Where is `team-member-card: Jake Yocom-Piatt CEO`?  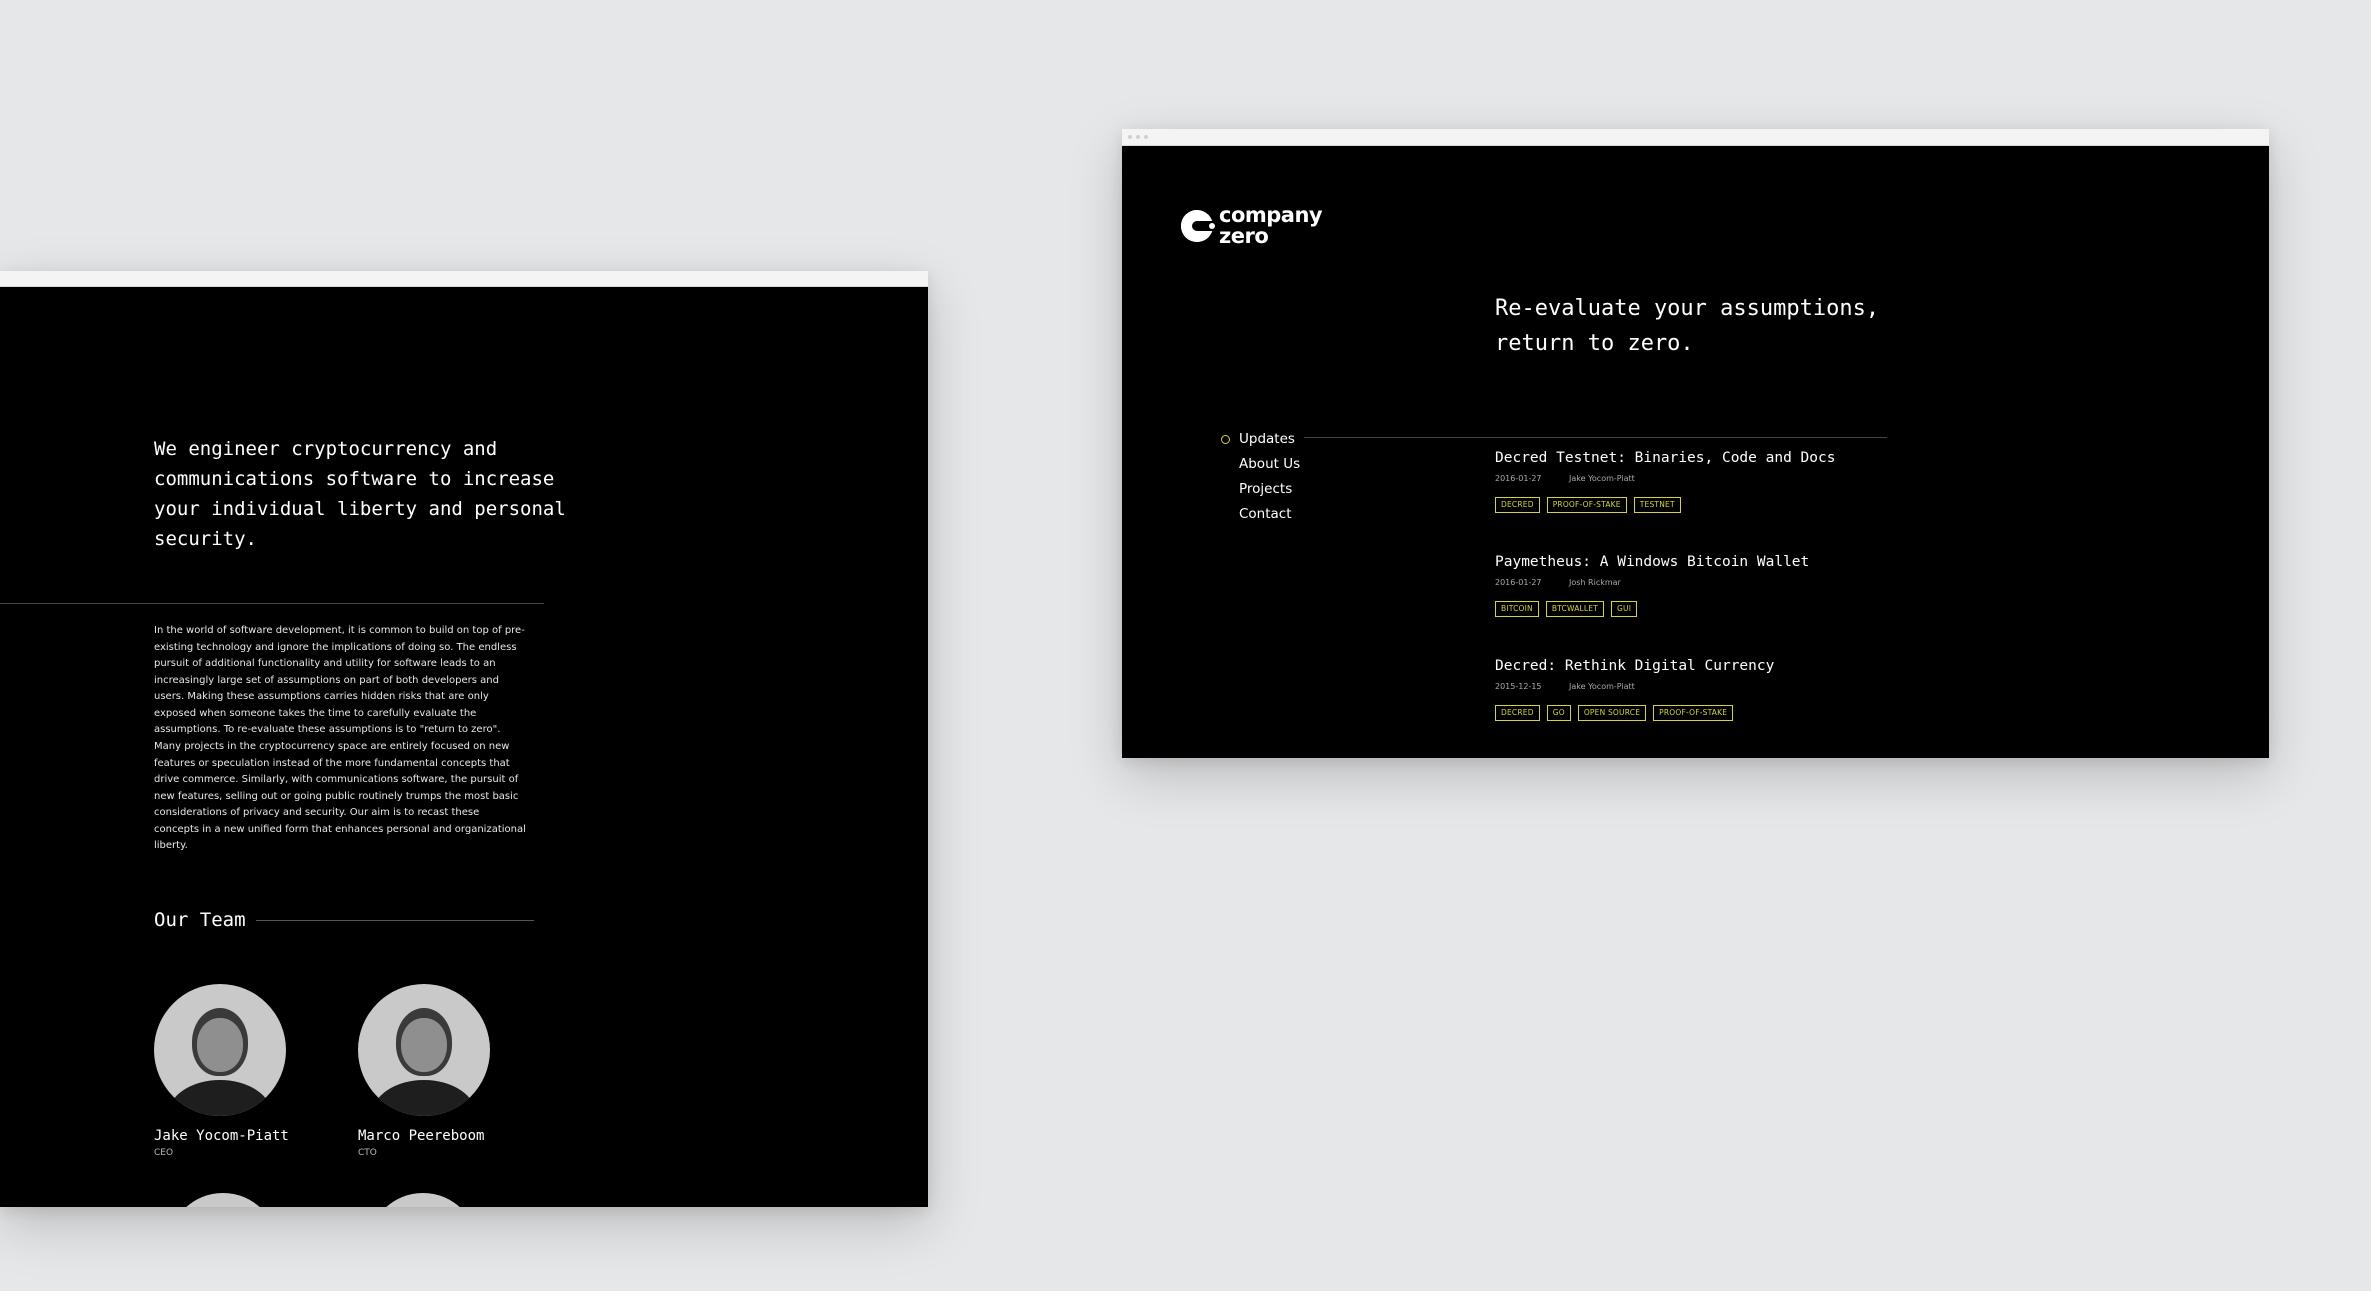
team-member-card: Jake Yocom-Piatt CEO is located at coordinates (254, 1071).